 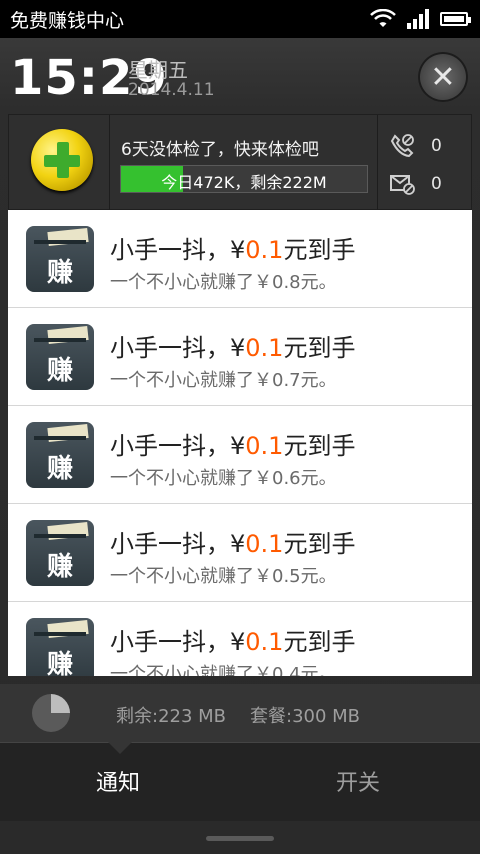 What do you see at coordinates (223, 576) in the screenshot?
I see `notification-subtitle: 一个不小心就赚了￥0.5元。` at bounding box center [223, 576].